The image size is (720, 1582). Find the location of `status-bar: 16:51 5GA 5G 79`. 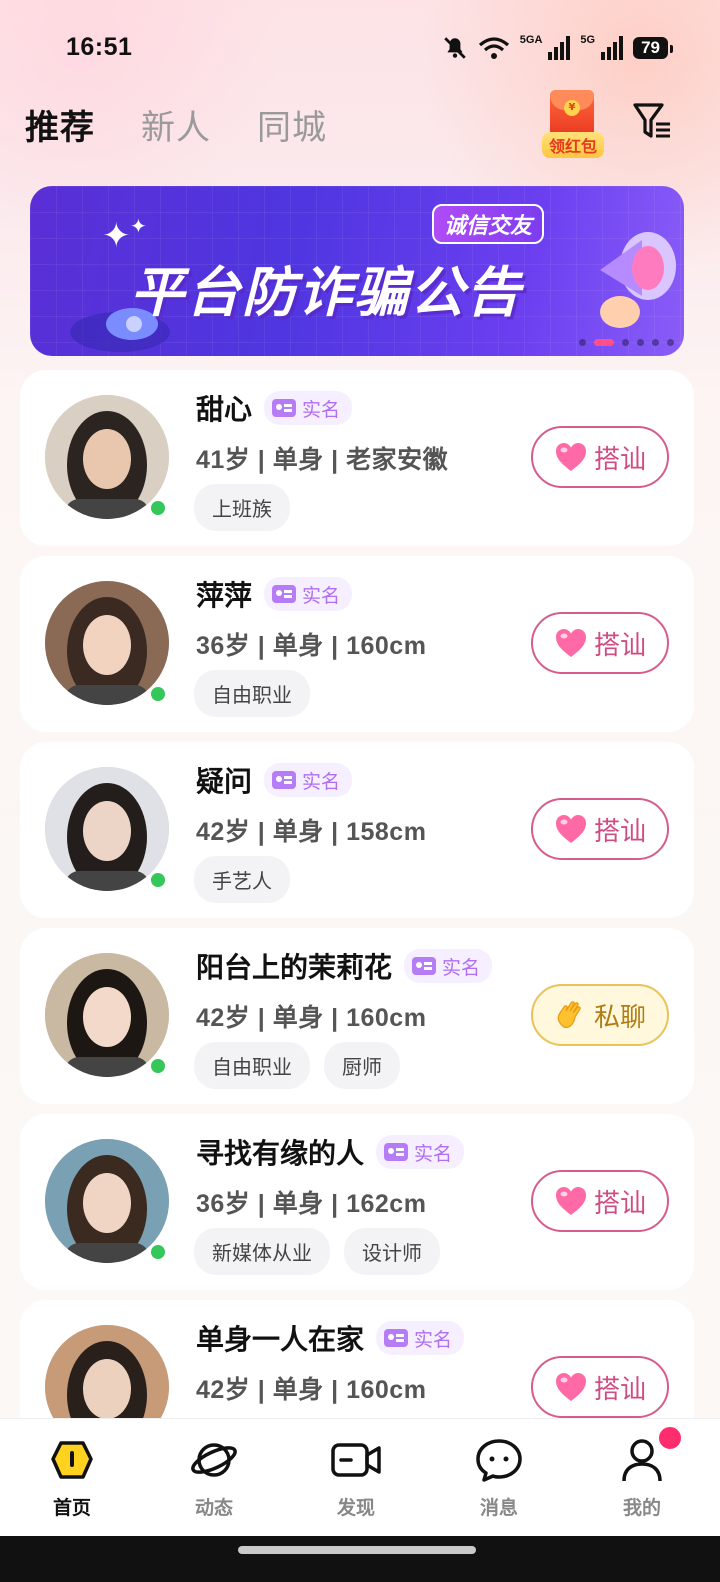

status-bar: 16:51 5GA 5G 79 is located at coordinates (360, 48).